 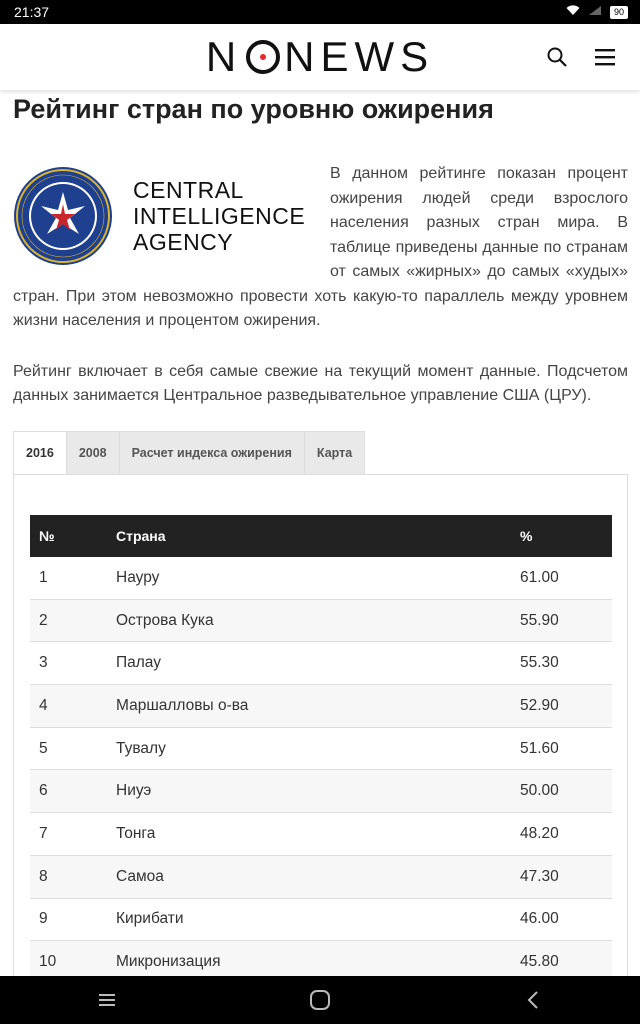 What do you see at coordinates (47, 535) in the screenshot?
I see `header-number: №` at bounding box center [47, 535].